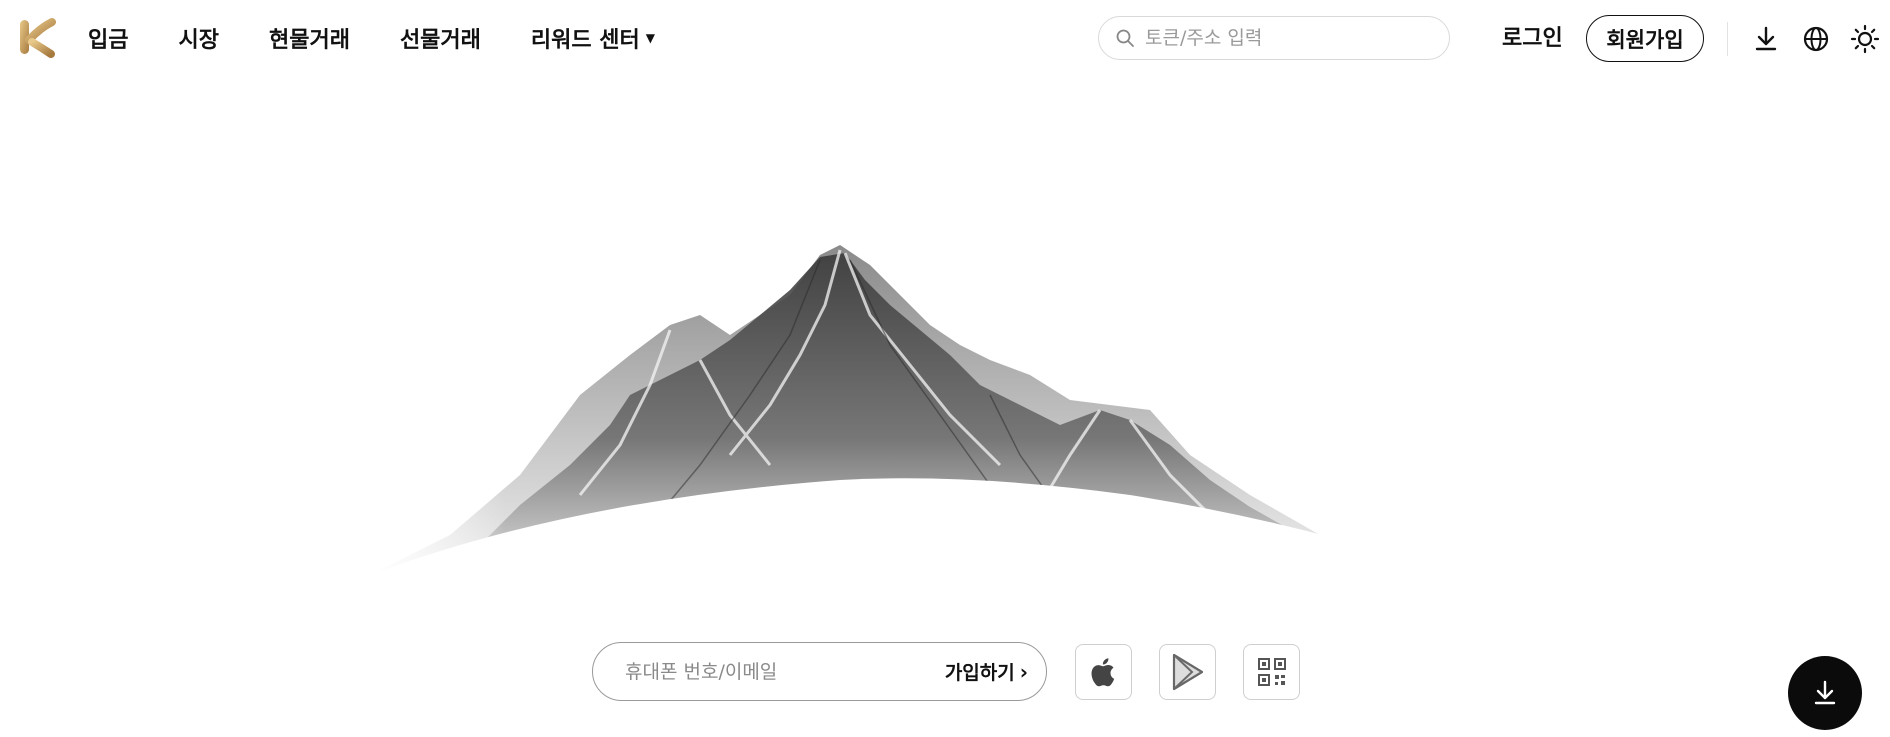 The height and width of the screenshot is (737, 1890). Describe the element at coordinates (979, 673) in the screenshot. I see `signup-cta-label: 가입하기` at that location.